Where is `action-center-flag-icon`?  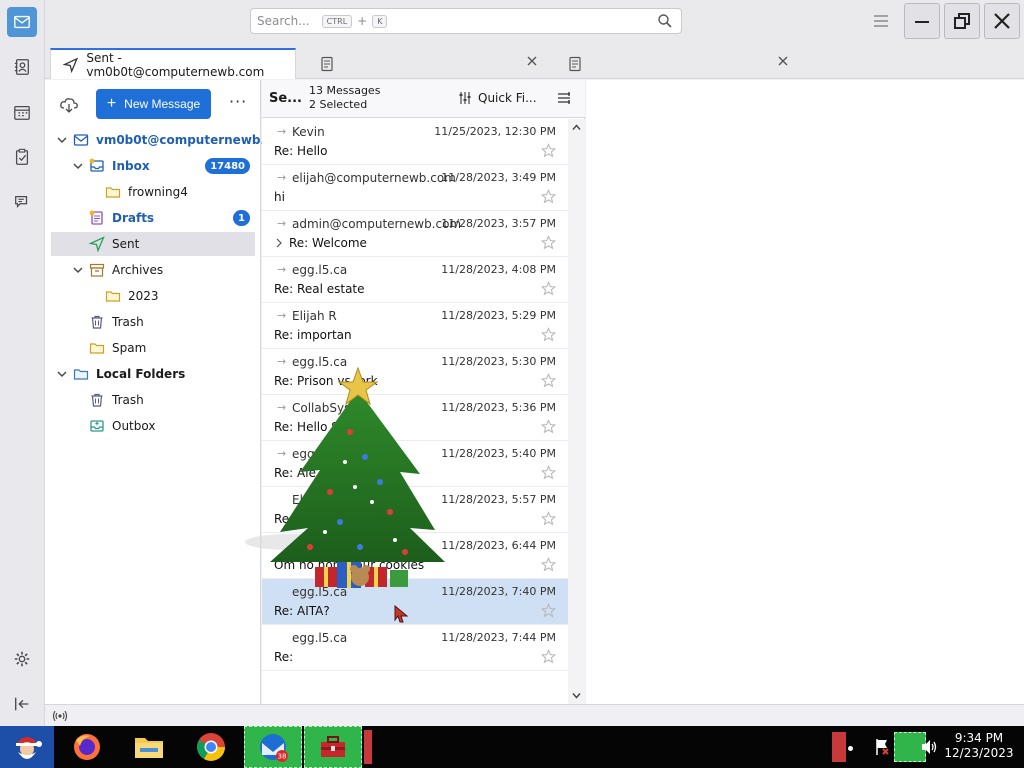 action-center-flag-icon is located at coordinates (882, 747).